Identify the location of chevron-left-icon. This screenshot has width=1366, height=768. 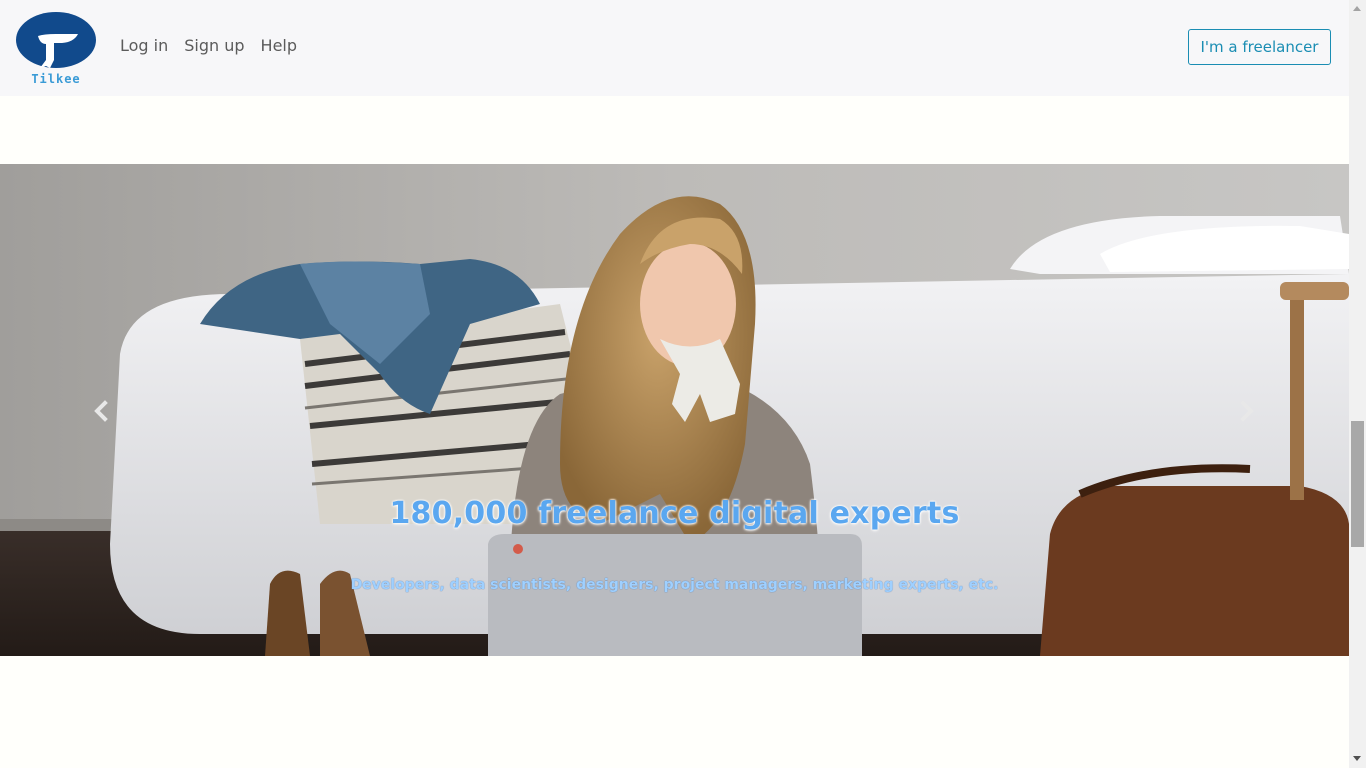
(101, 411).